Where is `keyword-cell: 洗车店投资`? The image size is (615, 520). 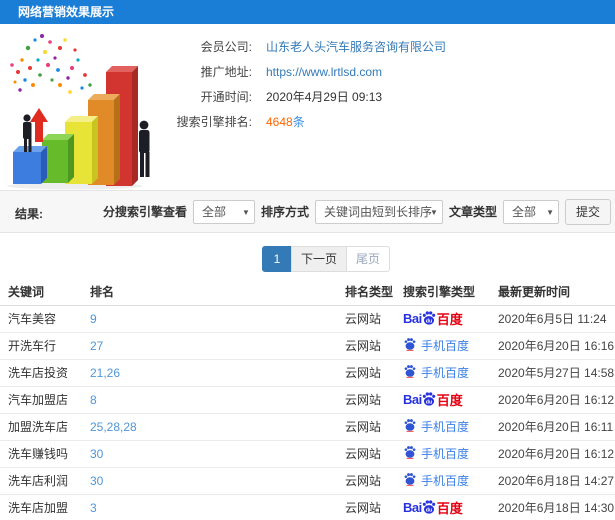 keyword-cell: 洗车店投资 is located at coordinates (44, 373).